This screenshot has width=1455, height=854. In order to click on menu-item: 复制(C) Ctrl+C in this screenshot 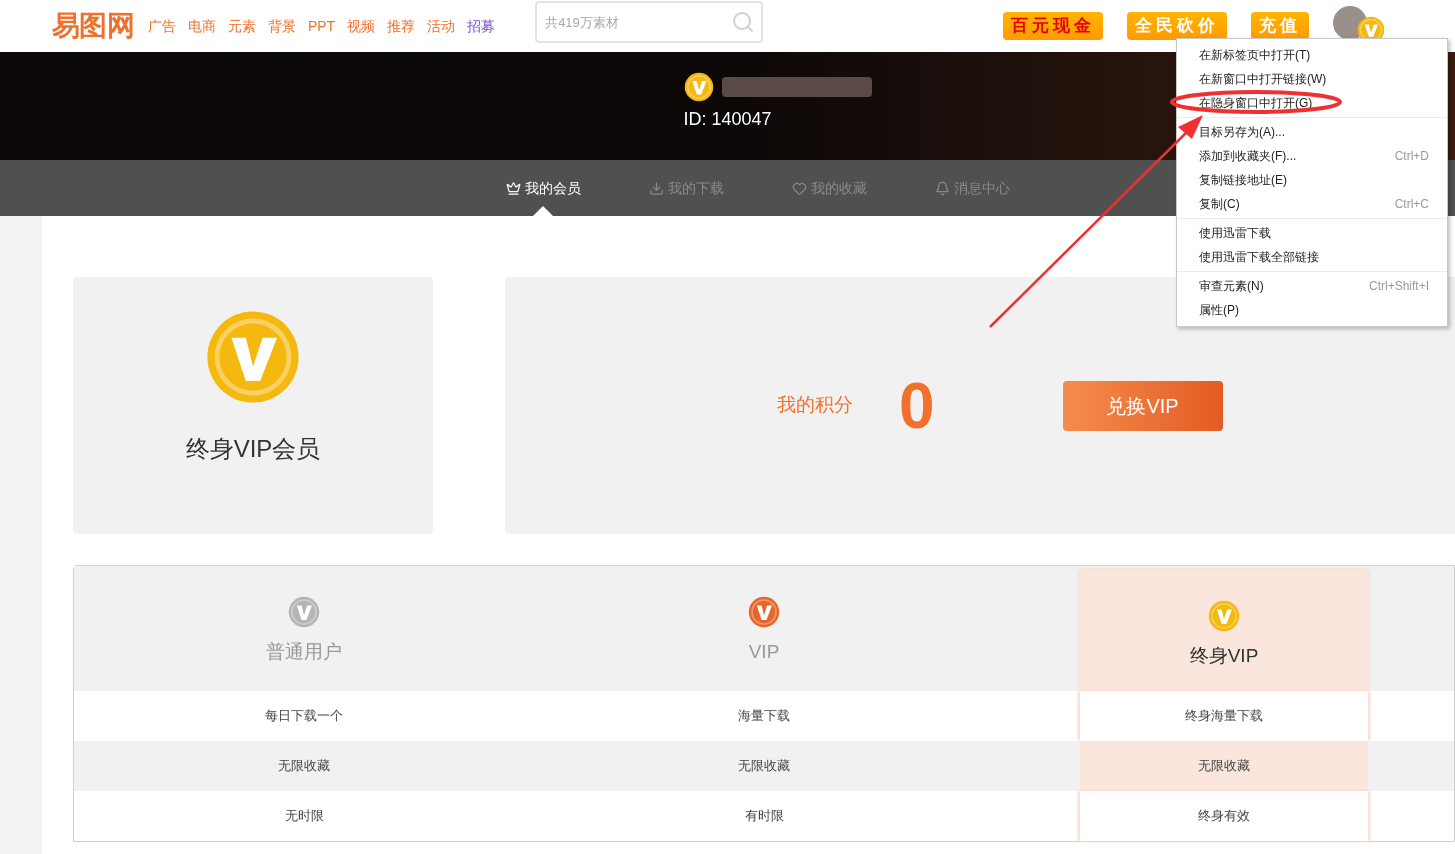, I will do `click(1312, 204)`.